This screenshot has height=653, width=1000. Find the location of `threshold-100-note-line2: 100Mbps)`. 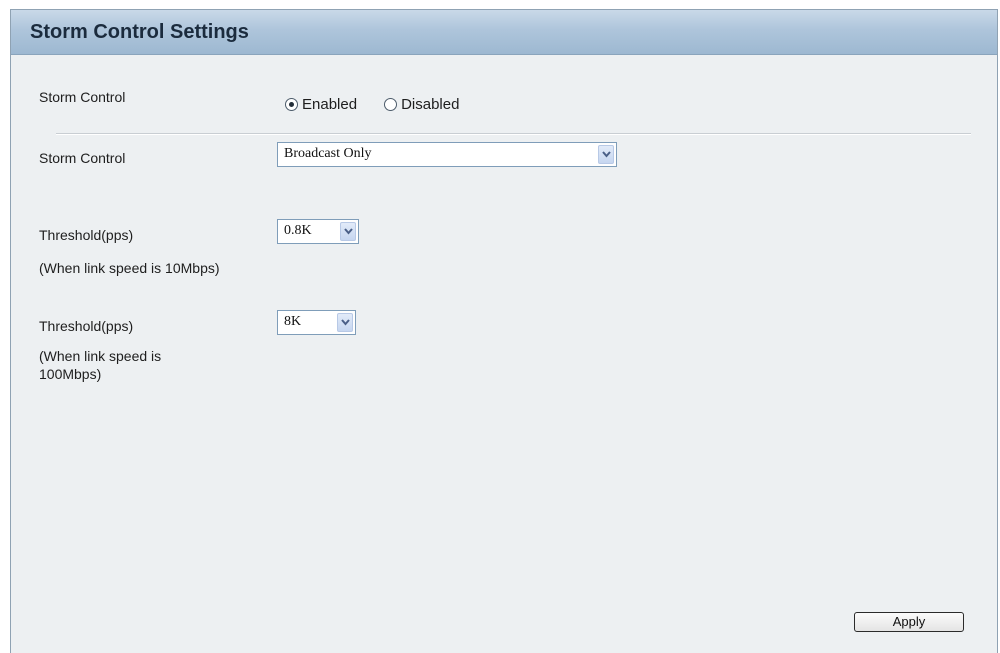

threshold-100-note-line2: 100Mbps) is located at coordinates (70, 374).